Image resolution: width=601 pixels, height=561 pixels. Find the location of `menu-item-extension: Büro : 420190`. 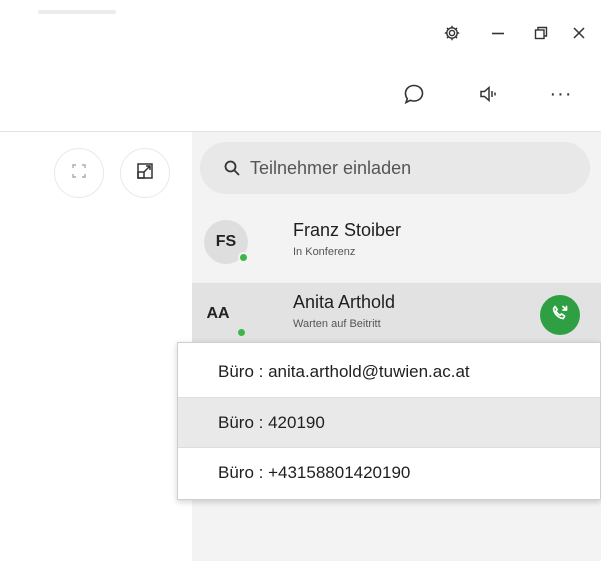

menu-item-extension: Büro : 420190 is located at coordinates (389, 423).